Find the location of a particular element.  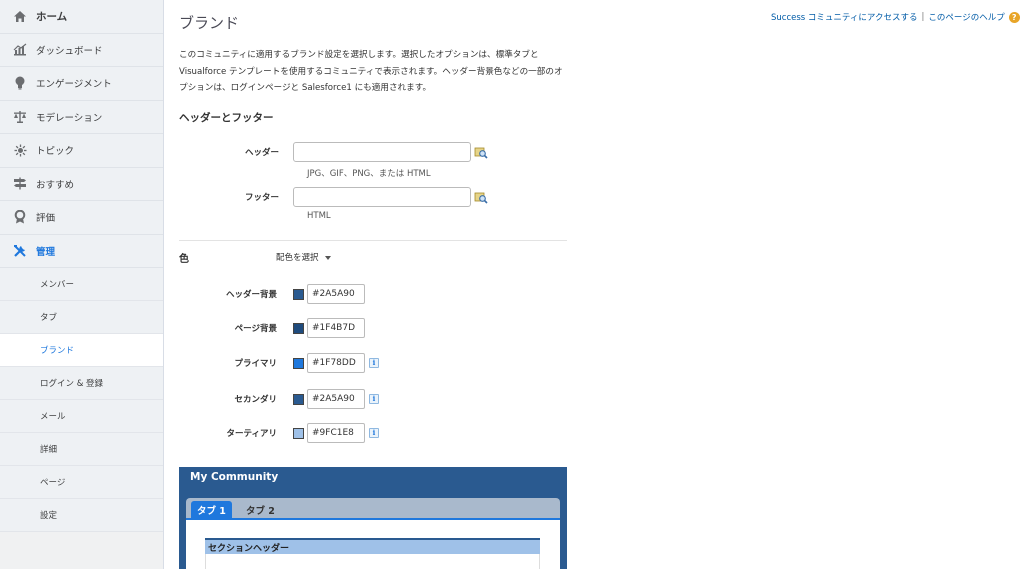

footer-row: フッター is located at coordinates (333, 197).